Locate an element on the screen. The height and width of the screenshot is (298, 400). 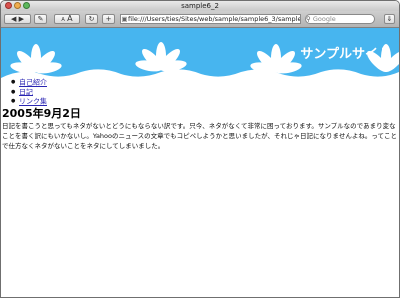
reload-icon: ↻ is located at coordinates (91, 19).